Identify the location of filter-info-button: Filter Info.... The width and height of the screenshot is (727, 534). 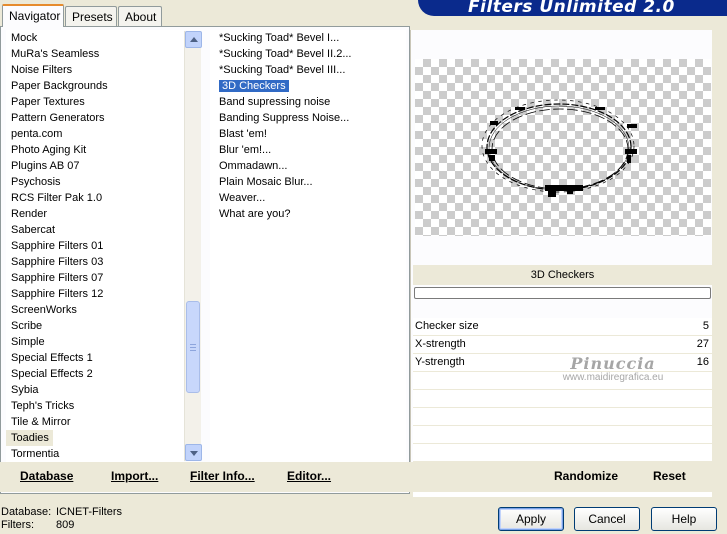
(222, 476).